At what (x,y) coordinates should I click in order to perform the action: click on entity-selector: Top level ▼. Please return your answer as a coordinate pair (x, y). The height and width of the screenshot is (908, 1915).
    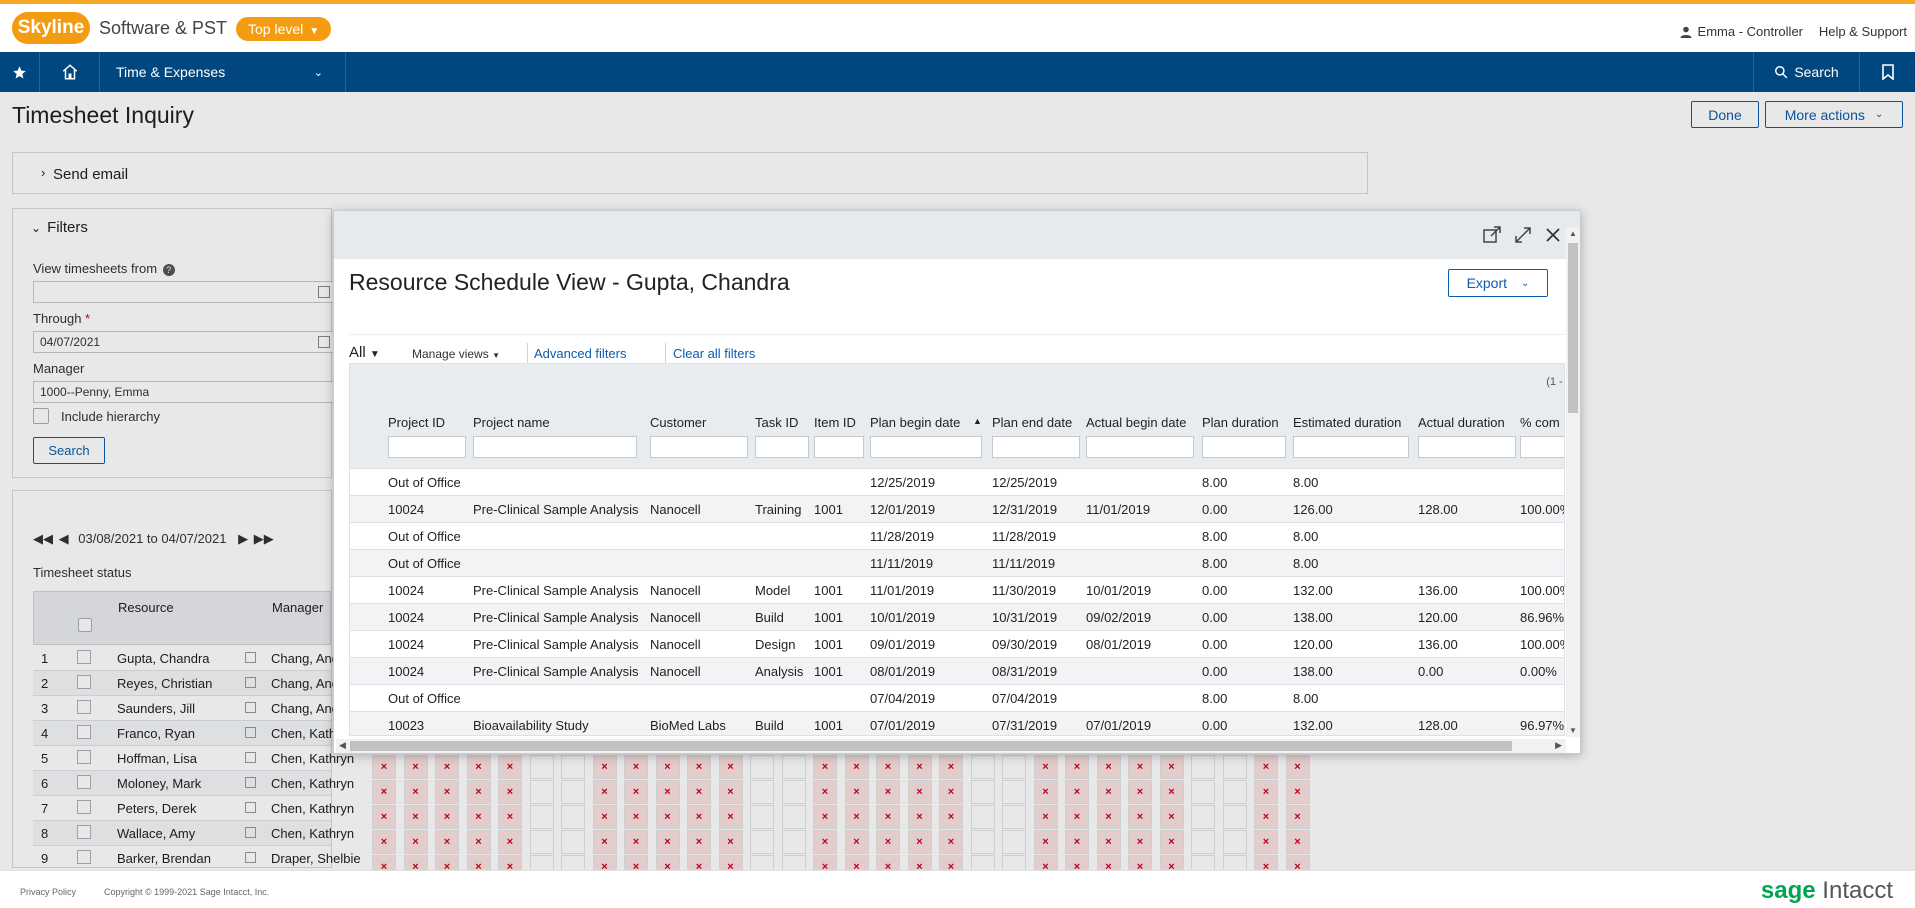
    Looking at the image, I should click on (284, 29).